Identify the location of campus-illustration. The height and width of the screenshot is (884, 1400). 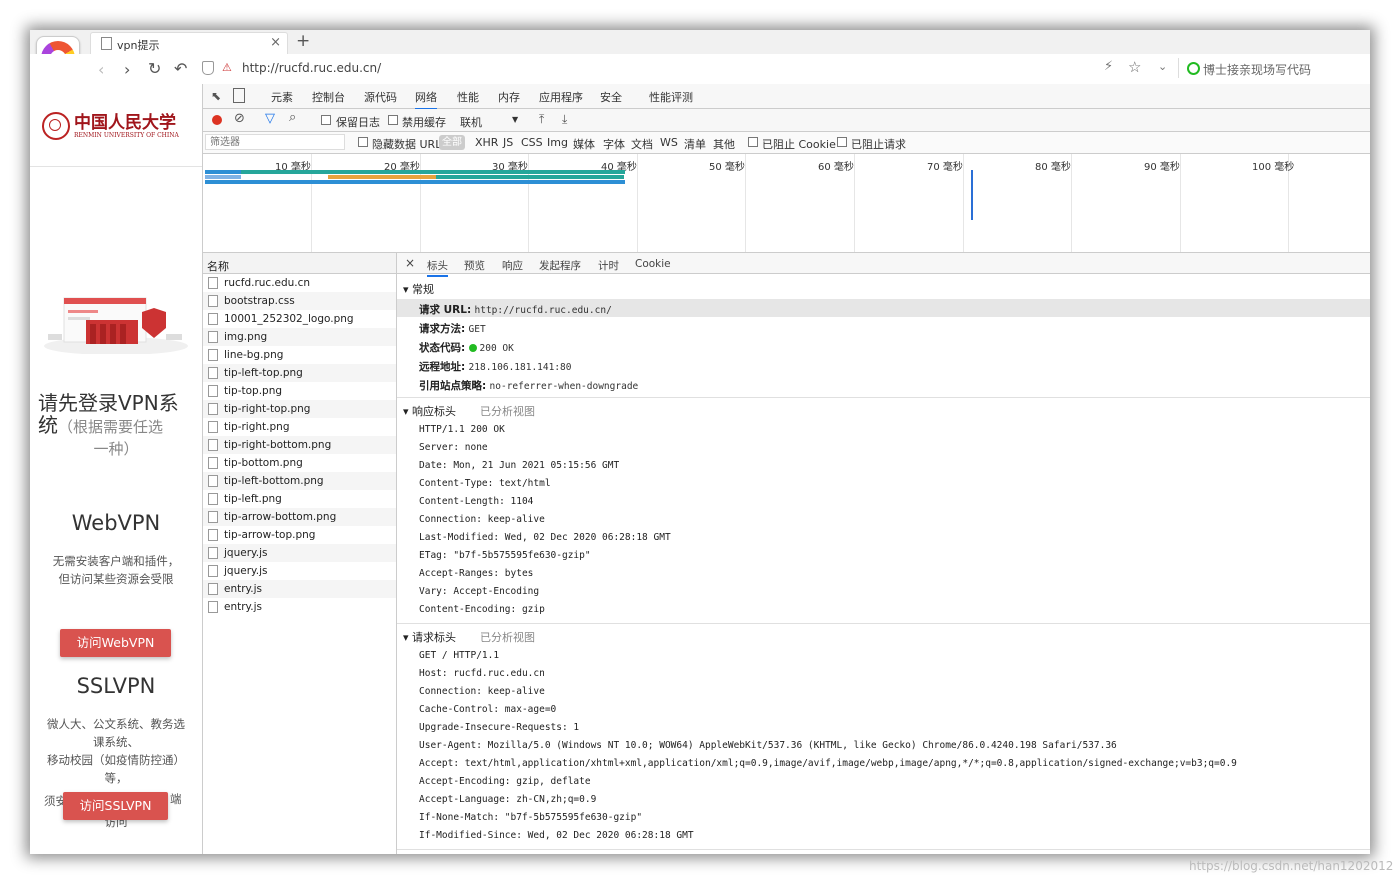
(116, 325).